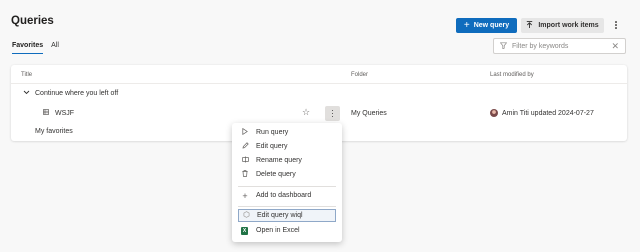  Describe the element at coordinates (26, 93) in the screenshot. I see `chevron-down-icon` at that location.